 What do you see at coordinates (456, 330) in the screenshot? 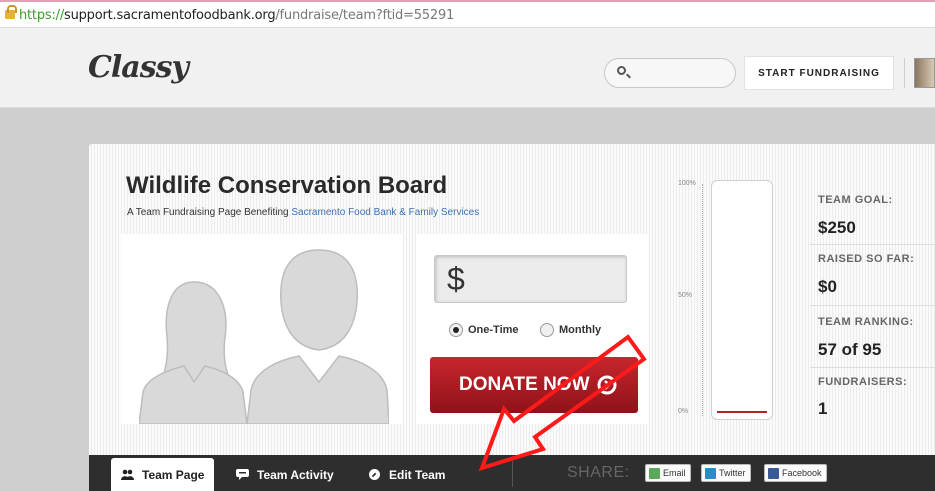
I see `radio-one-time` at bounding box center [456, 330].